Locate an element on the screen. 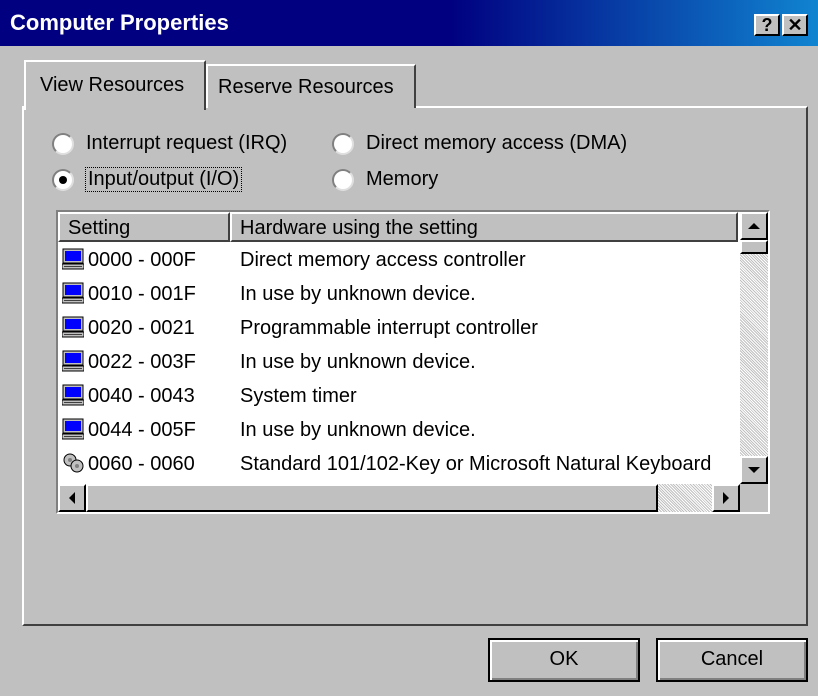 The image size is (818, 696). column-header-label: Setting is located at coordinates (99, 228).